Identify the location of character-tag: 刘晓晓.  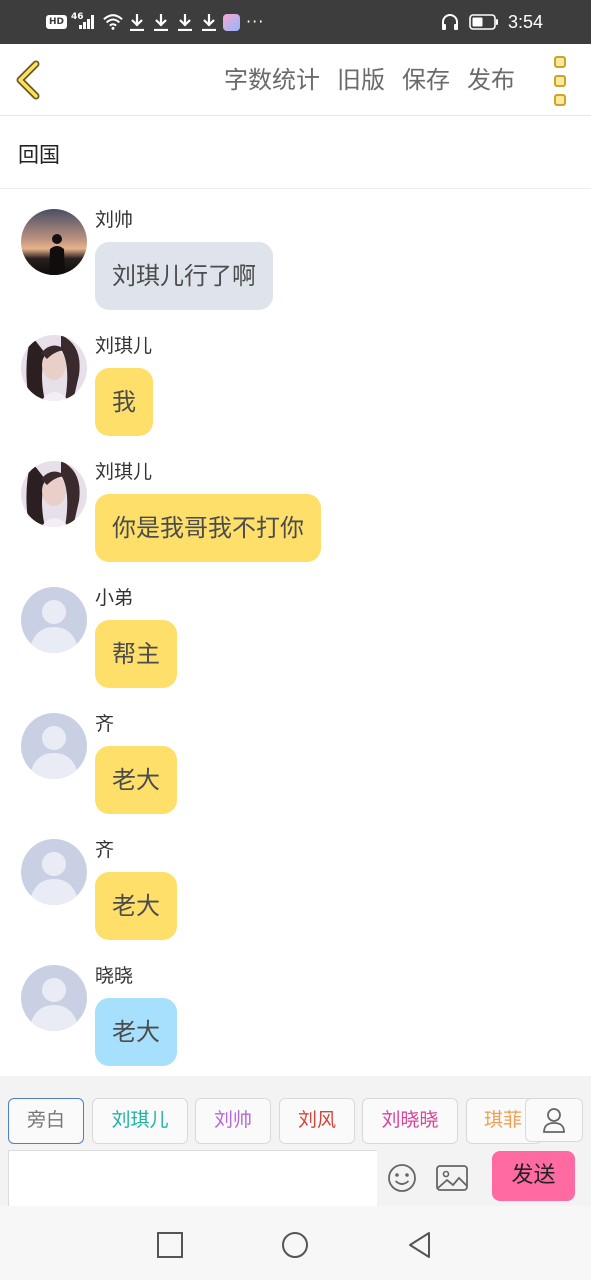
(410, 1121).